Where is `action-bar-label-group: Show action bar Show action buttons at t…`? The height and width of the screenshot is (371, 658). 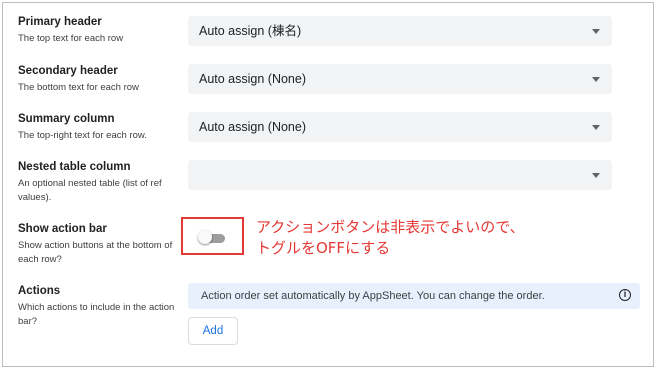 action-bar-label-group: Show action bar Show action buttons at t… is located at coordinates (98, 244).